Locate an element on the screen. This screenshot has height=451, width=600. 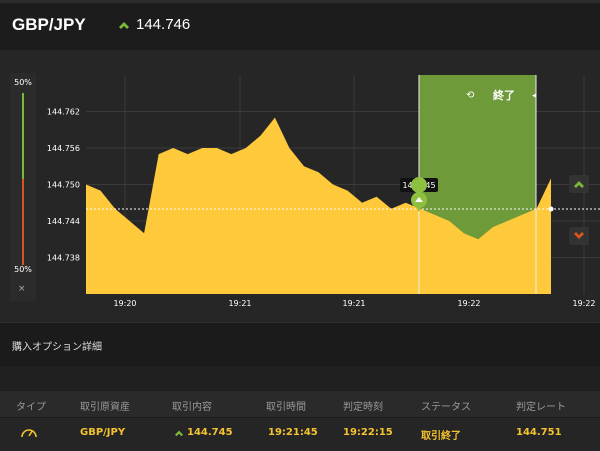
y-tick-label: 144.756 is located at coordinates (63, 148).